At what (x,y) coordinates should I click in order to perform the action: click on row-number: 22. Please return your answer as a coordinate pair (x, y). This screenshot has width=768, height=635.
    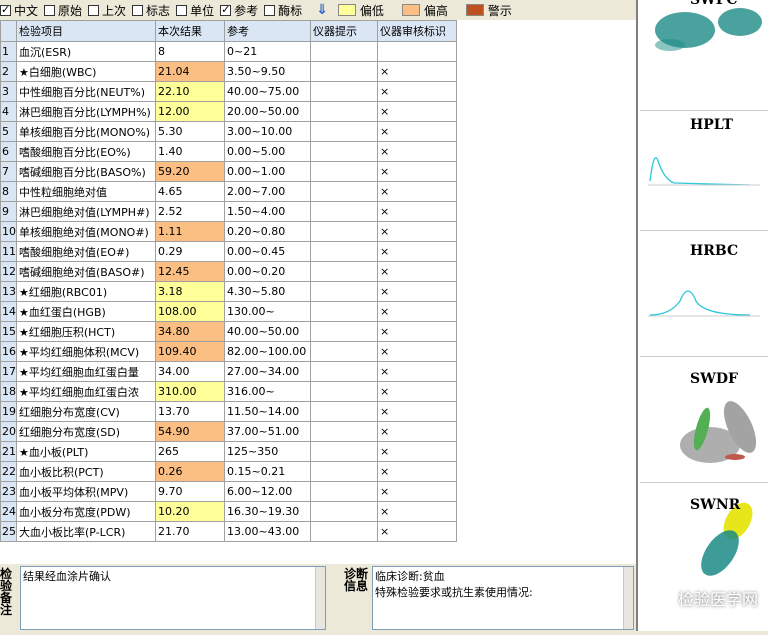
    Looking at the image, I should click on (8, 471).